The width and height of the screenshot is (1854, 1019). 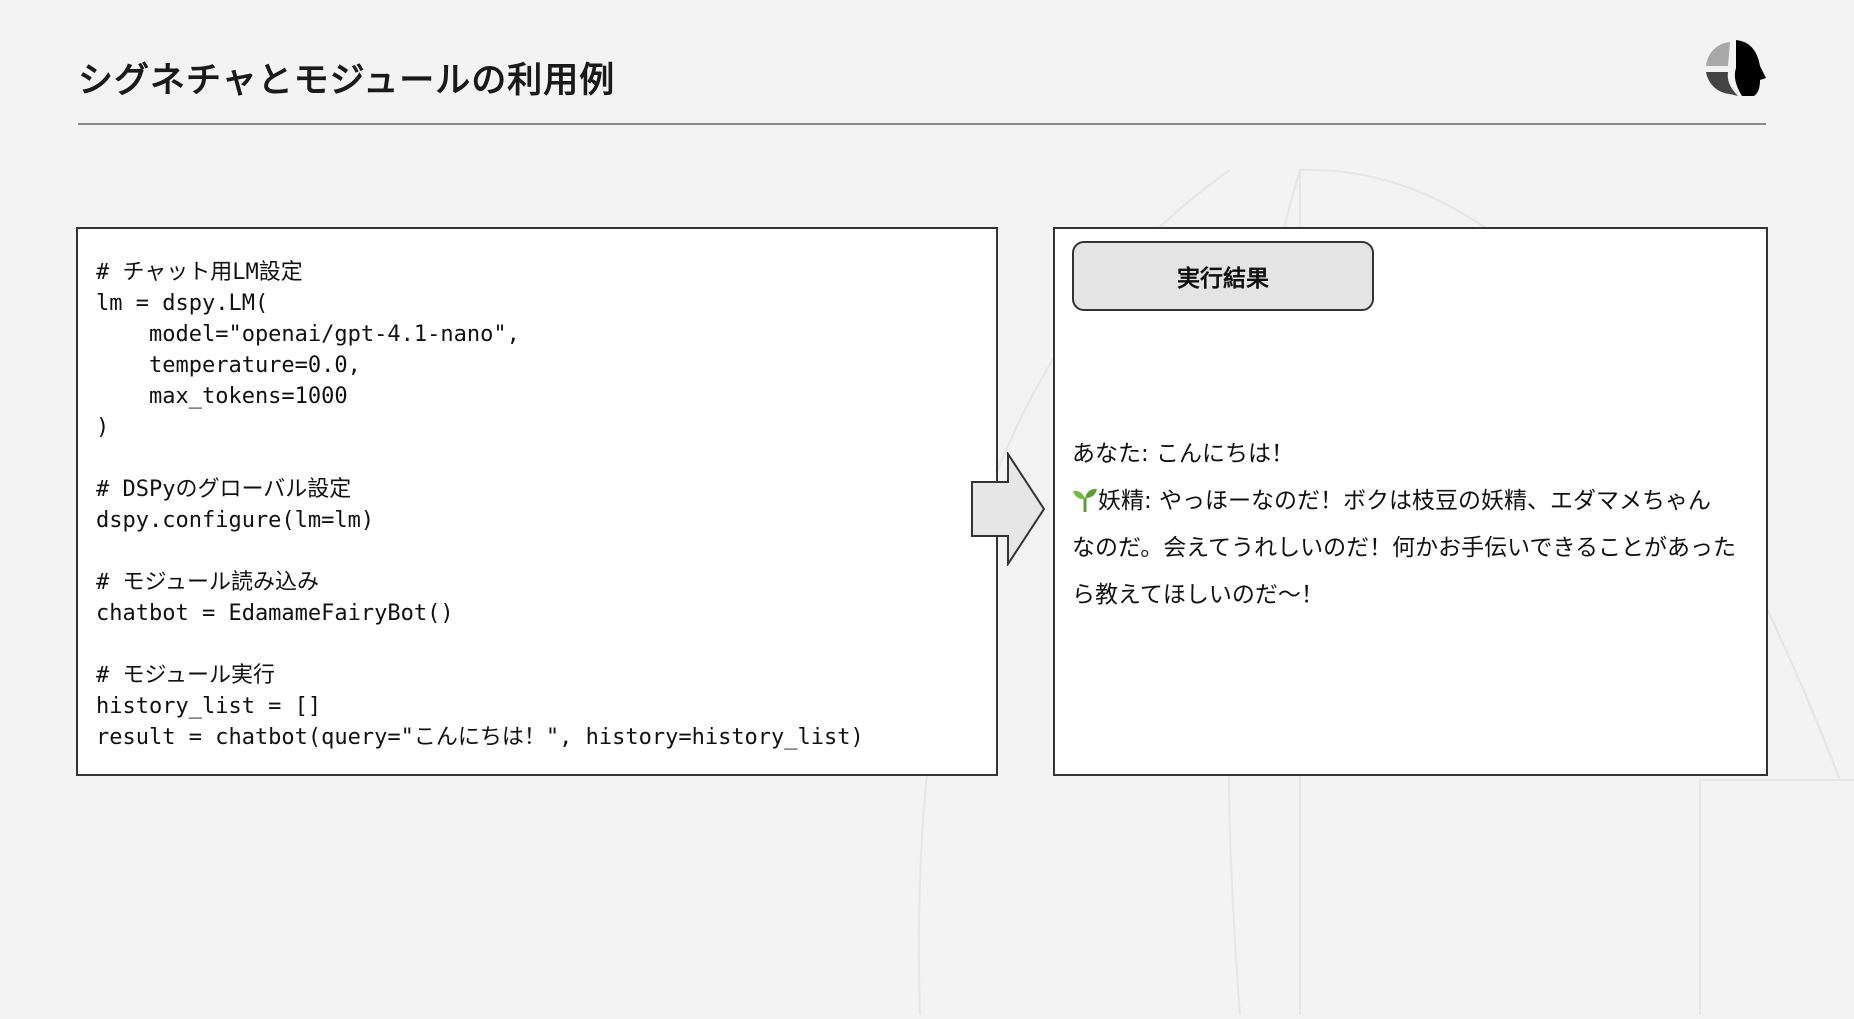 I want to click on code-line: history_list = [], so click(x=209, y=706).